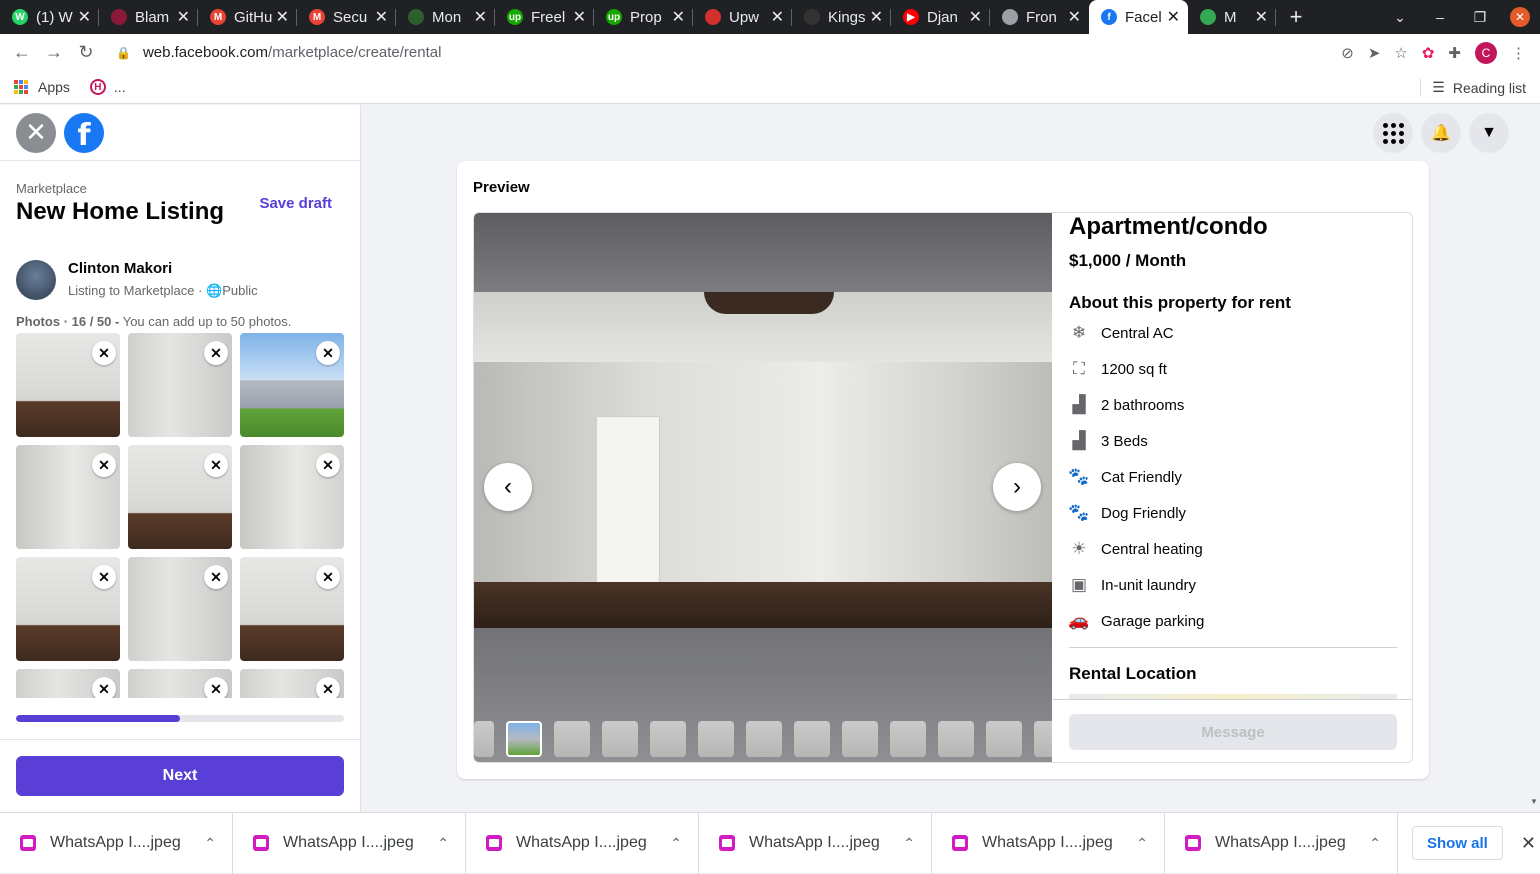 This screenshot has width=1540, height=874. Describe the element at coordinates (97, 87) in the screenshot. I see `h-bookmark-icon: H` at that location.